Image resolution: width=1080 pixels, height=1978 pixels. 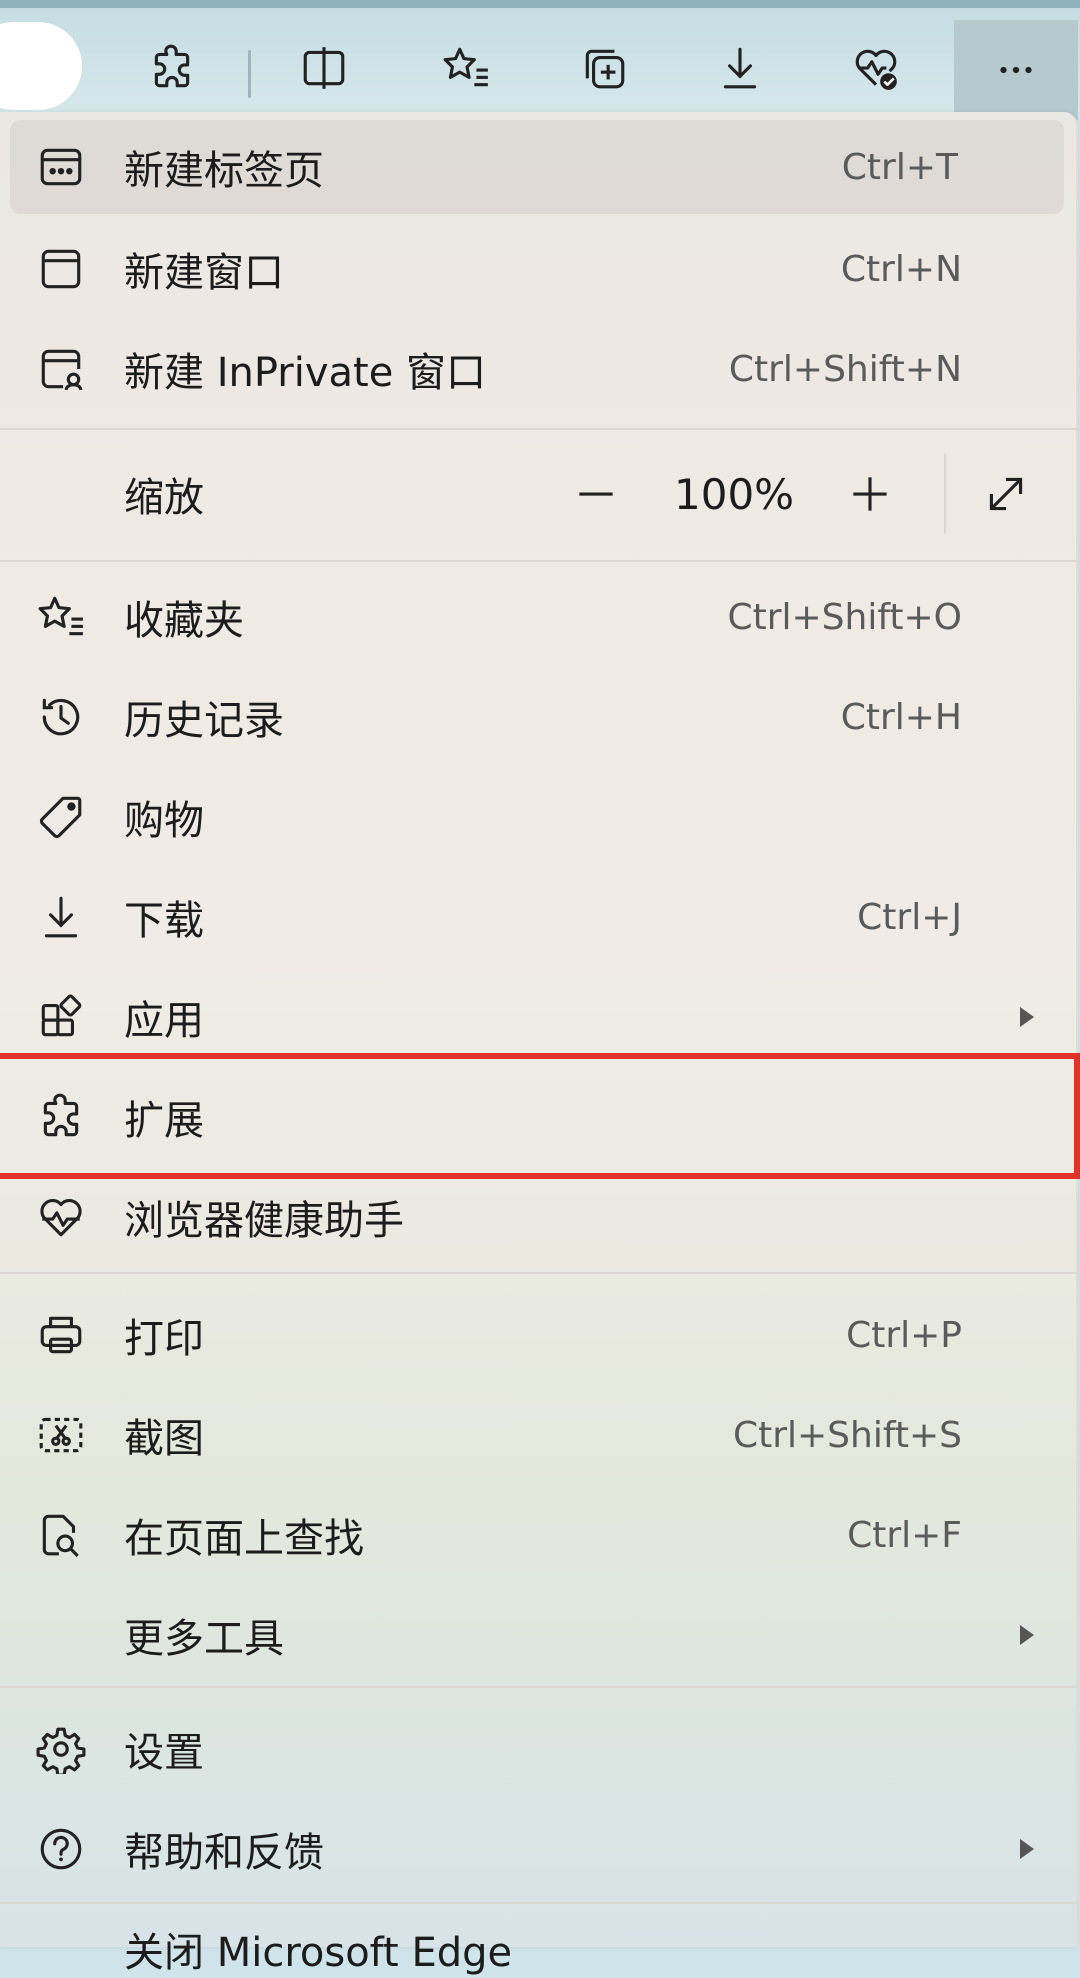 I want to click on new-window-icon, so click(x=61, y=269).